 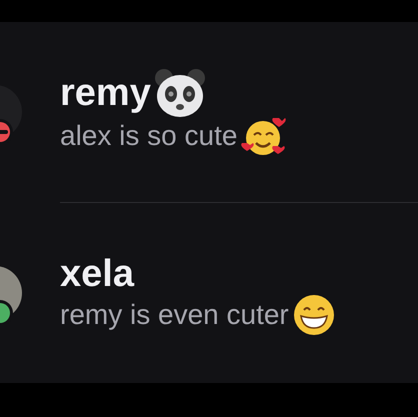 I want to click on smiling-face-with-hearts-icon, so click(x=264, y=136).